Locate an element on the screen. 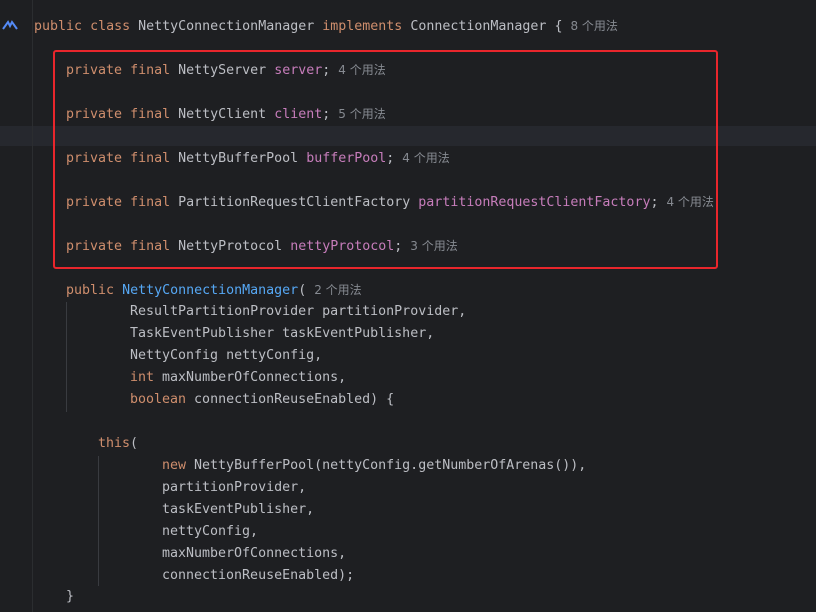 The width and height of the screenshot is (816, 612). close-brace: } is located at coordinates (70, 596).